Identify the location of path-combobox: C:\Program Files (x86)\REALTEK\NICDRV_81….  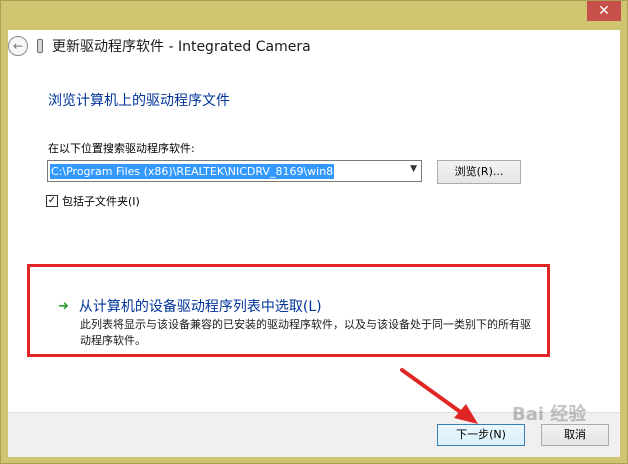
(234, 171).